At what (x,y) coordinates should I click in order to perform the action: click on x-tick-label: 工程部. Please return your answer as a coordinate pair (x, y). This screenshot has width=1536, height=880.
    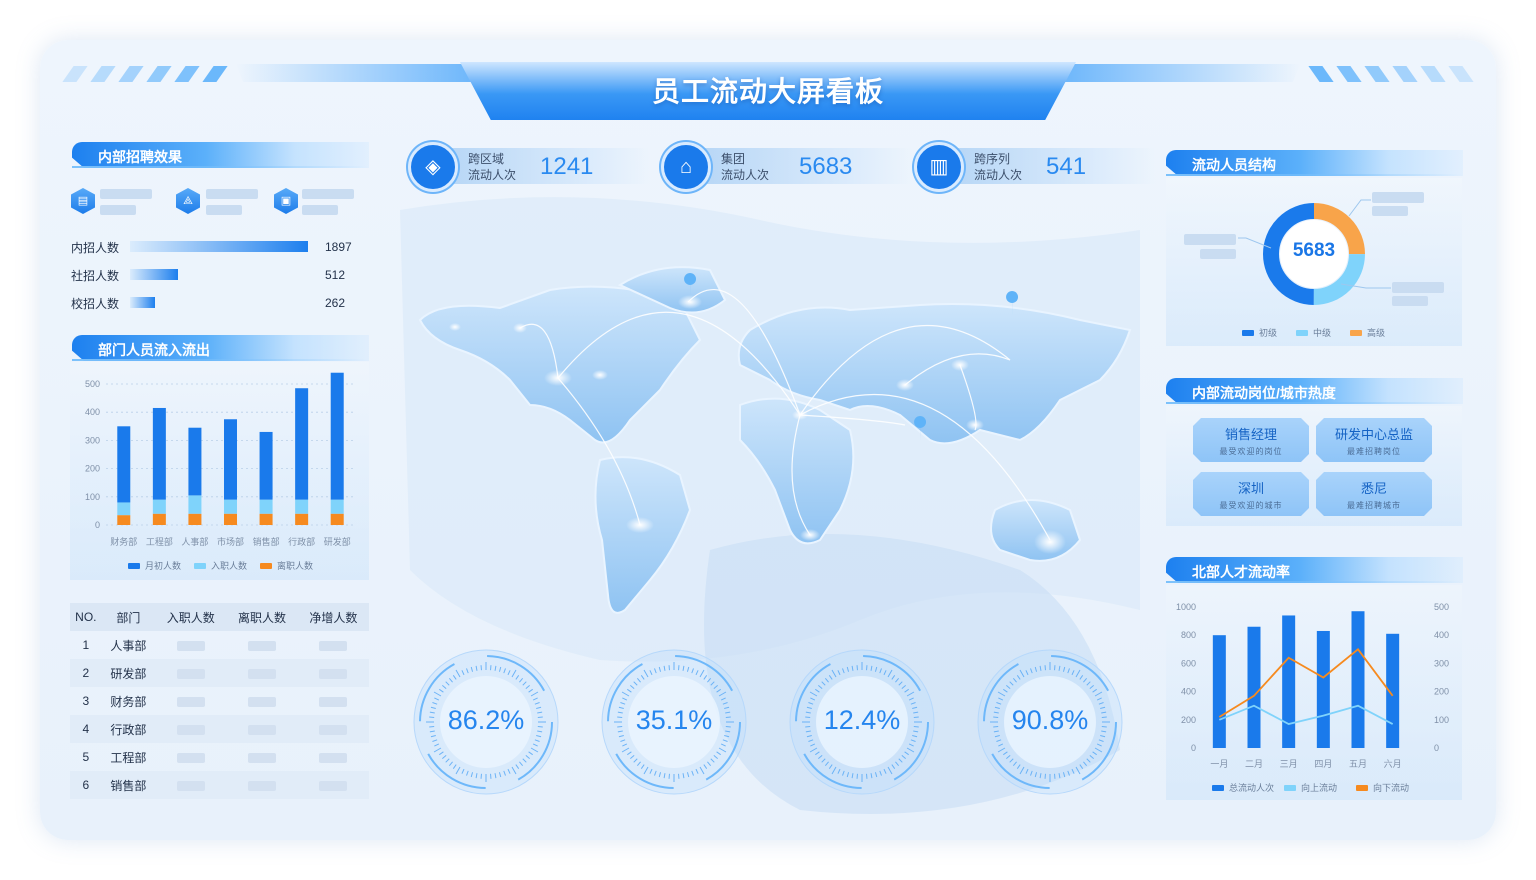
    Looking at the image, I should click on (159, 541).